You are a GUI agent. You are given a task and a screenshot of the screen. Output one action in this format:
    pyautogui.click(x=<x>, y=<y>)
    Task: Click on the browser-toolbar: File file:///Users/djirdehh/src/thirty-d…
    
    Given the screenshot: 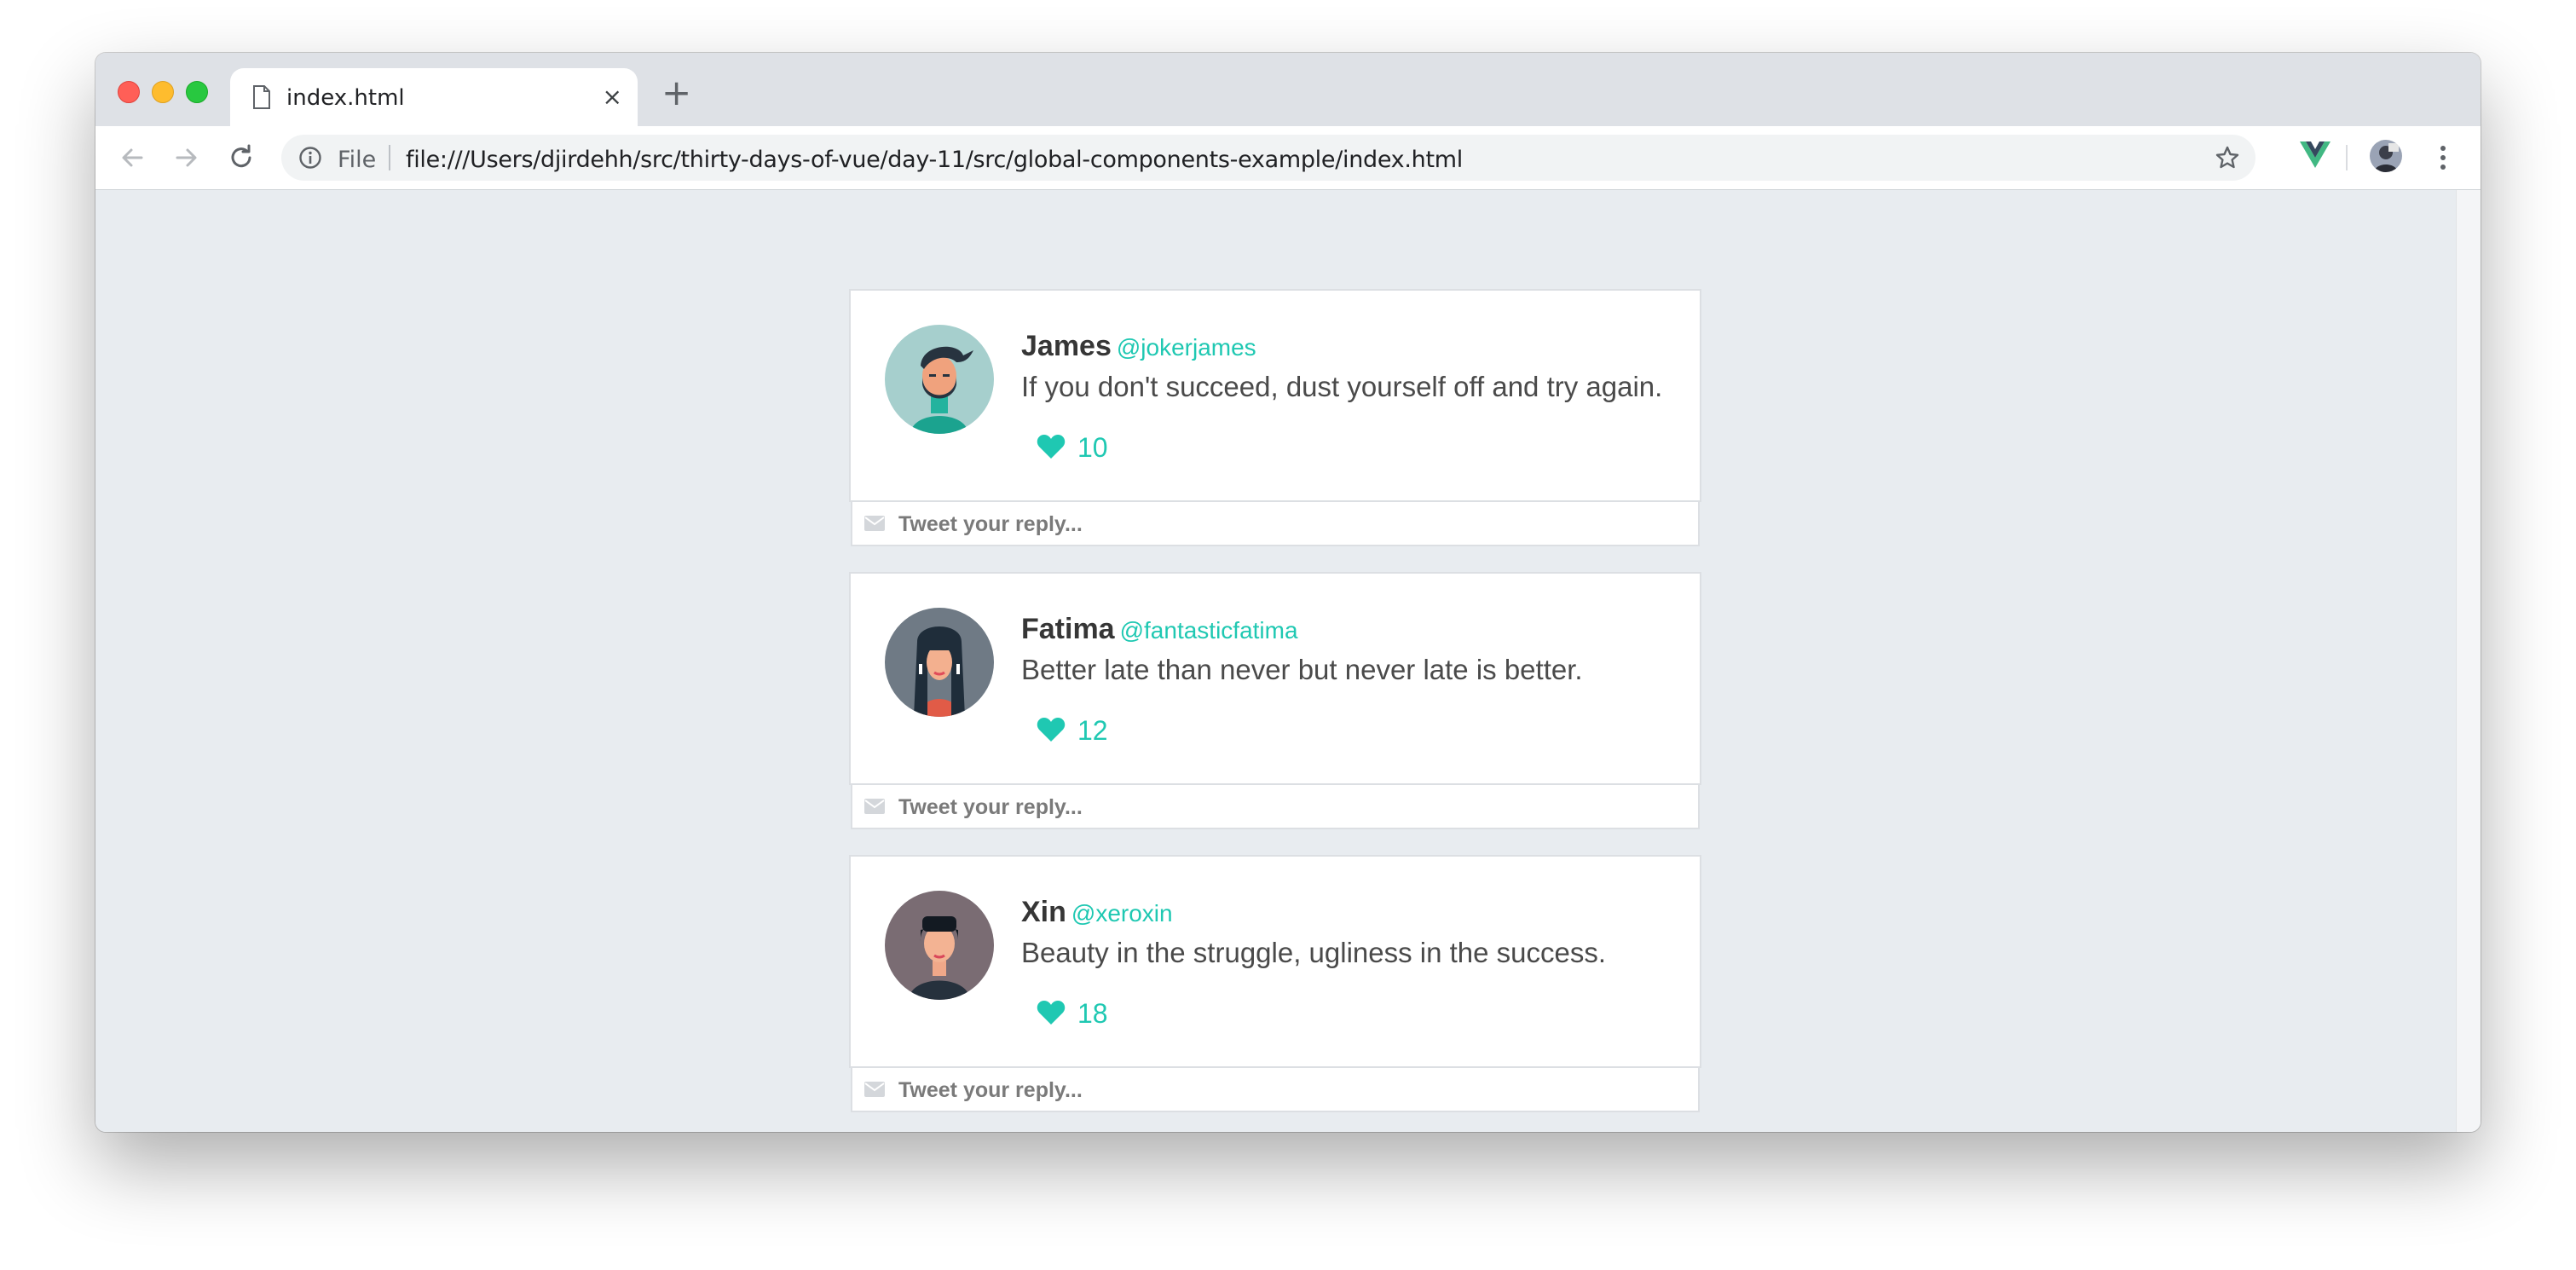 What is the action you would take?
    pyautogui.click(x=1288, y=158)
    